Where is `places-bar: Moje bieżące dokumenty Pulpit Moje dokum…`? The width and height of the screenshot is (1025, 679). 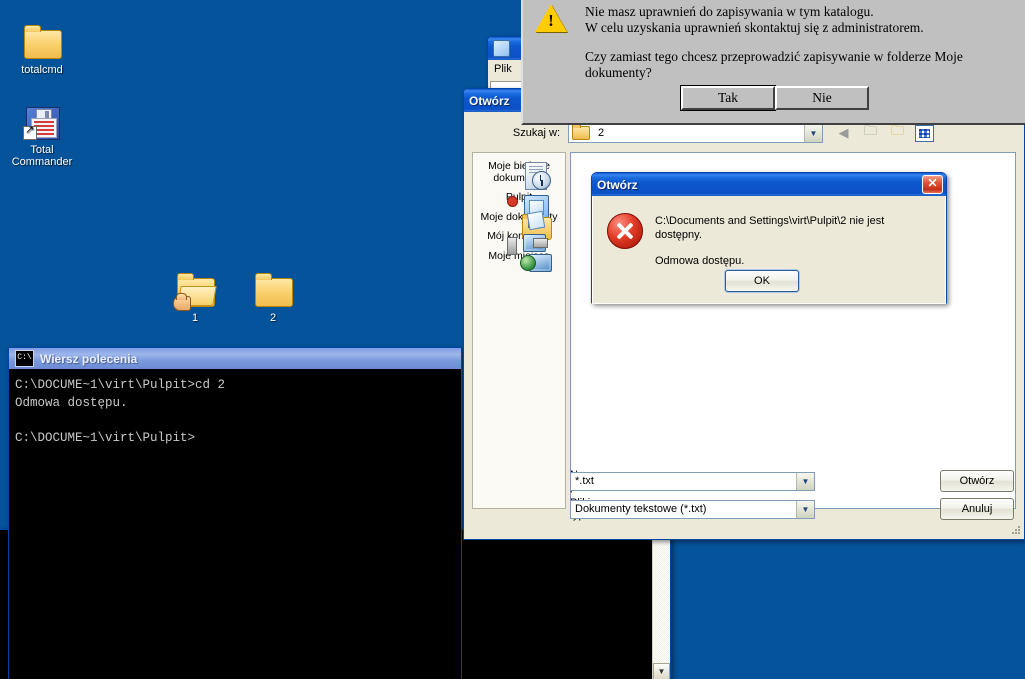 places-bar: Moje bieżące dokumenty Pulpit Moje dokum… is located at coordinates (519, 330).